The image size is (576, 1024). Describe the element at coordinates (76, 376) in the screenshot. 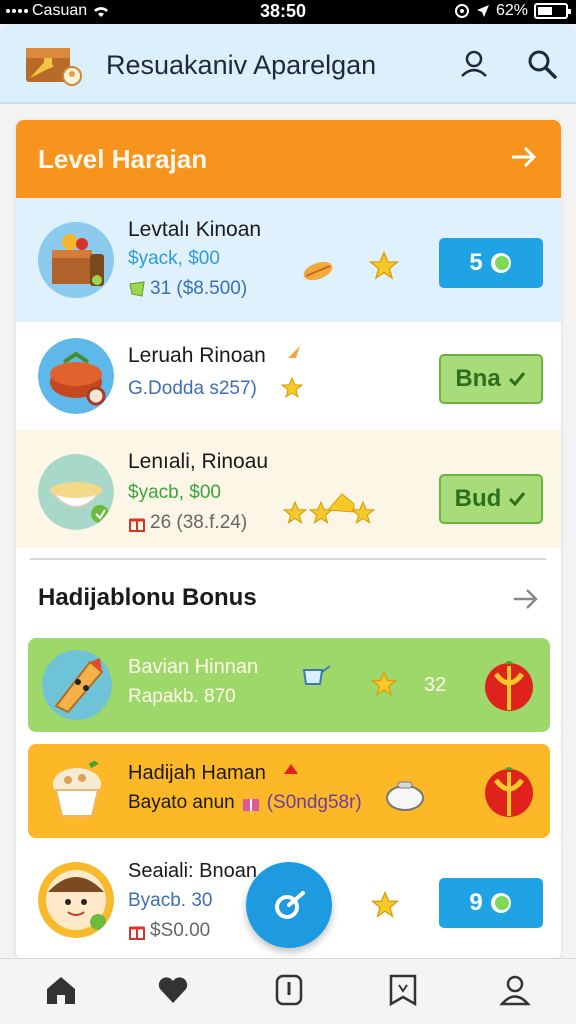

I see `cake-icon` at that location.